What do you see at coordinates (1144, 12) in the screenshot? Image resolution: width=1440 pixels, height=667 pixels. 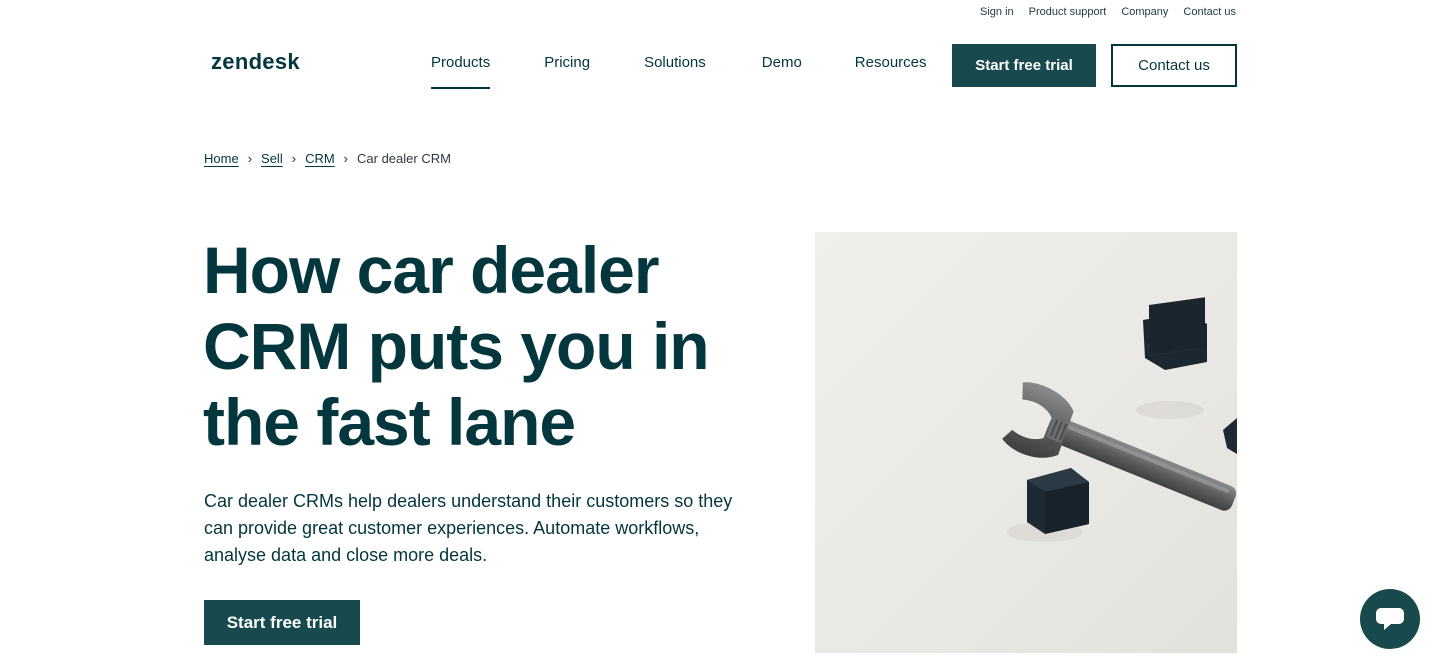 I see `company-link: Company` at bounding box center [1144, 12].